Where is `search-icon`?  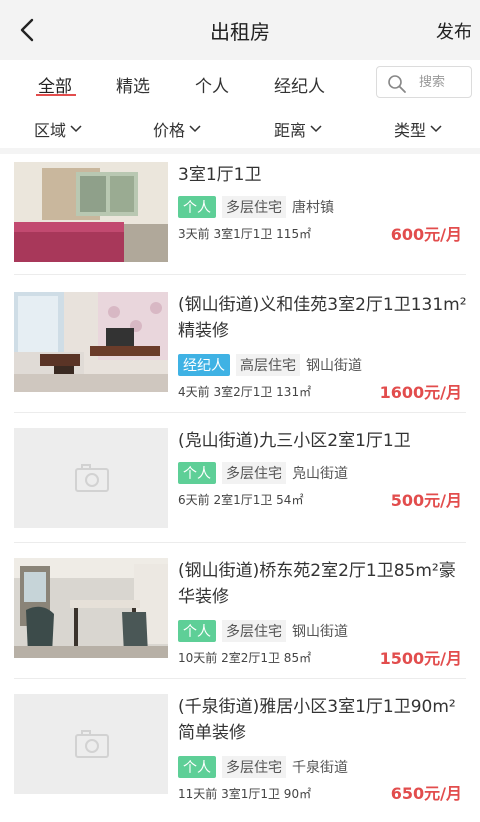
search-icon is located at coordinates (397, 84).